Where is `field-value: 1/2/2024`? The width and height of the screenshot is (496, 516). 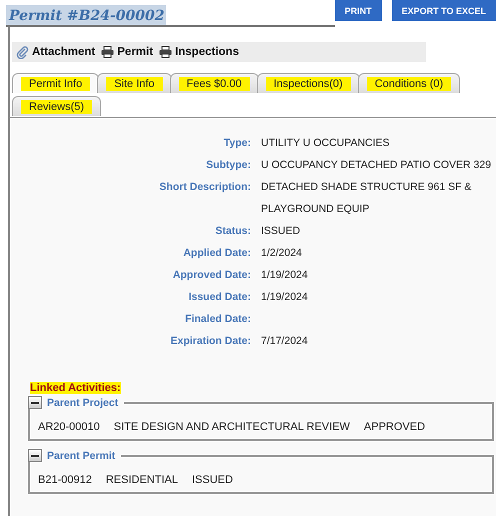 field-value: 1/2/2024 is located at coordinates (282, 253).